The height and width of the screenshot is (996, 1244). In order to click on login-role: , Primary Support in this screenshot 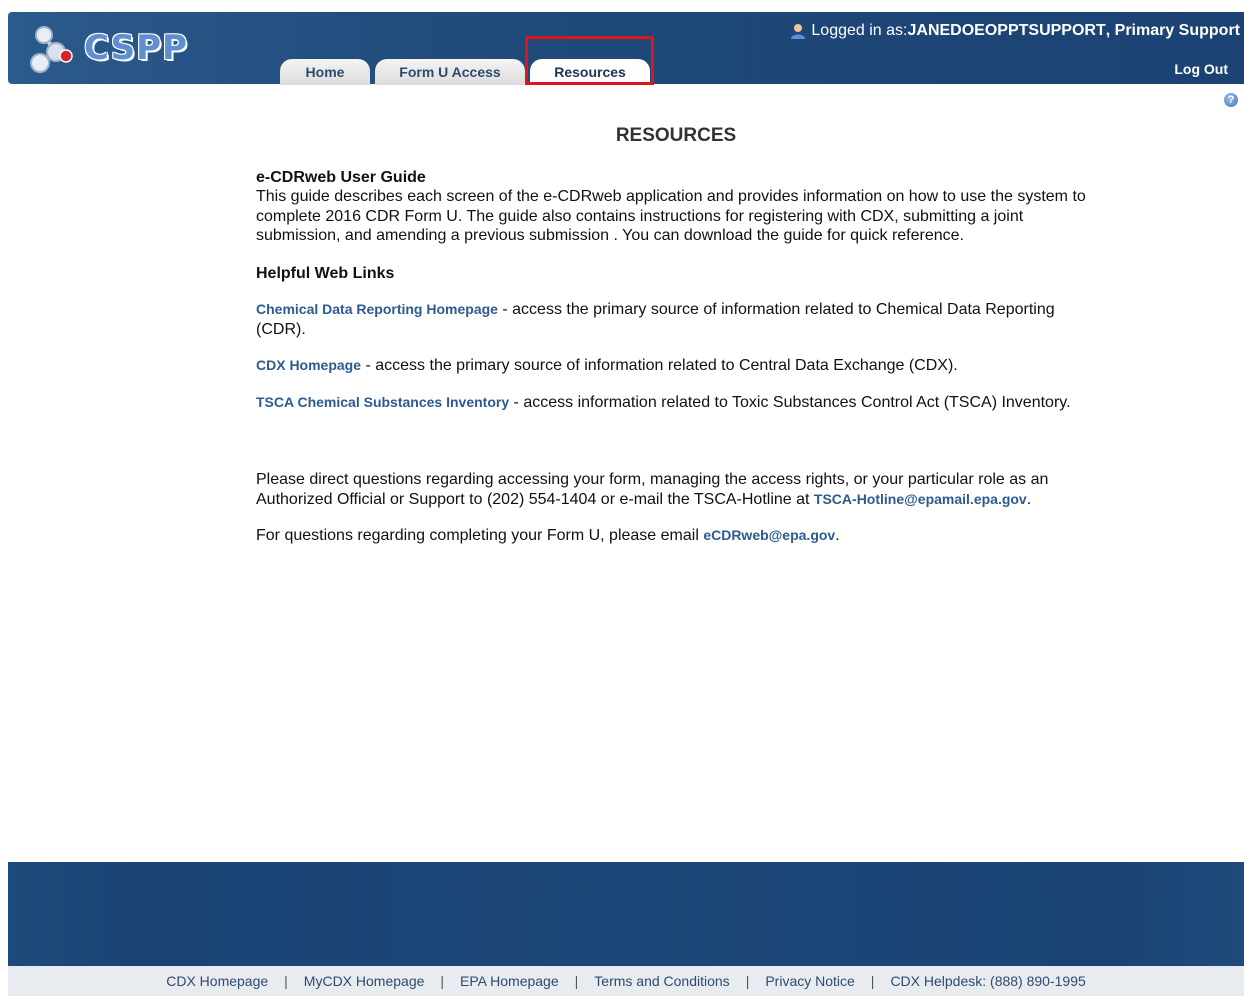, I will do `click(1172, 30)`.